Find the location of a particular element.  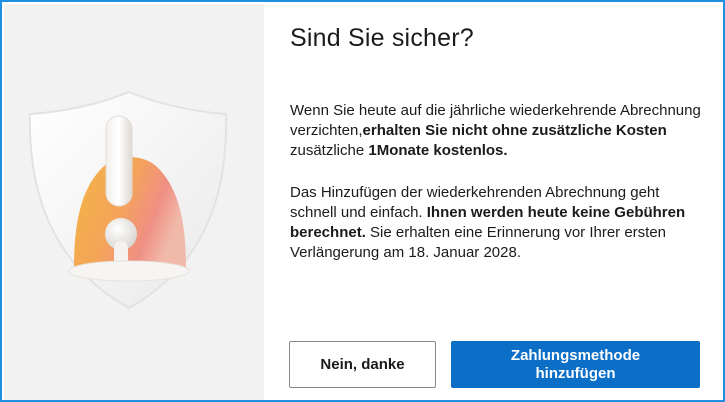

dialog-title: Sind Sie sicher? is located at coordinates (382, 38).